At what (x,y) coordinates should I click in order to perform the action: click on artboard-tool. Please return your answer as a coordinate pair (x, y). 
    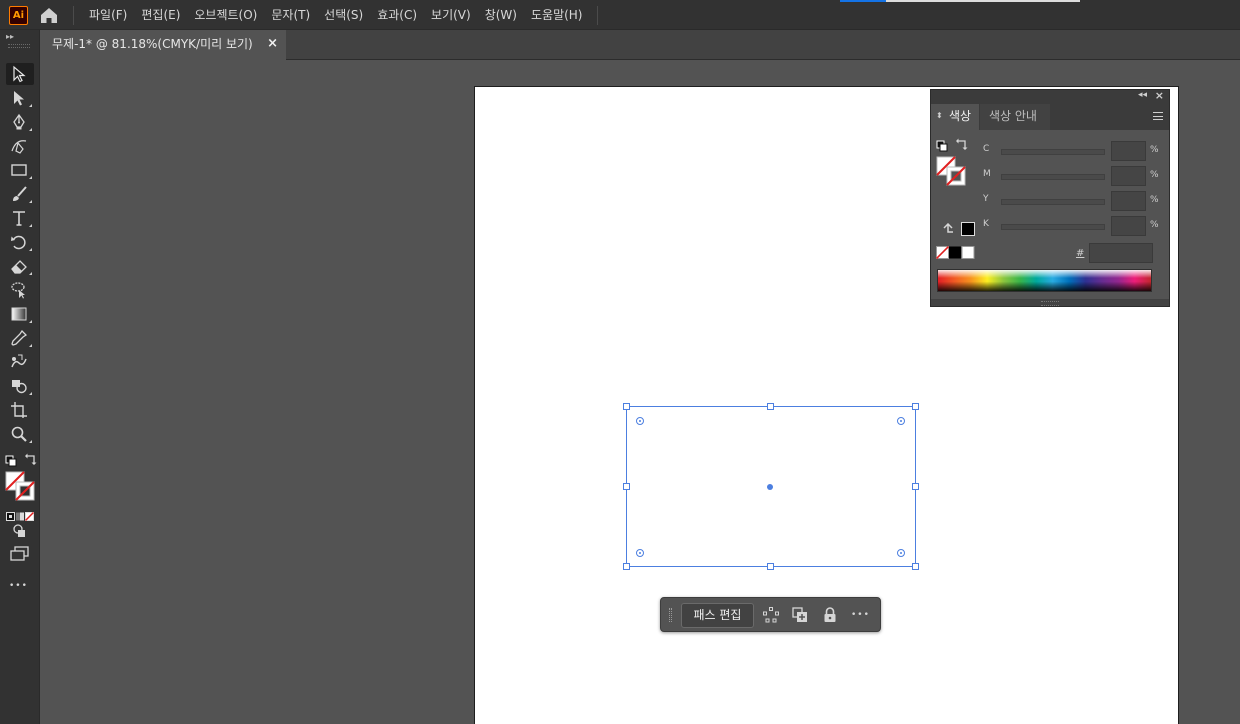
    Looking at the image, I should click on (20, 410).